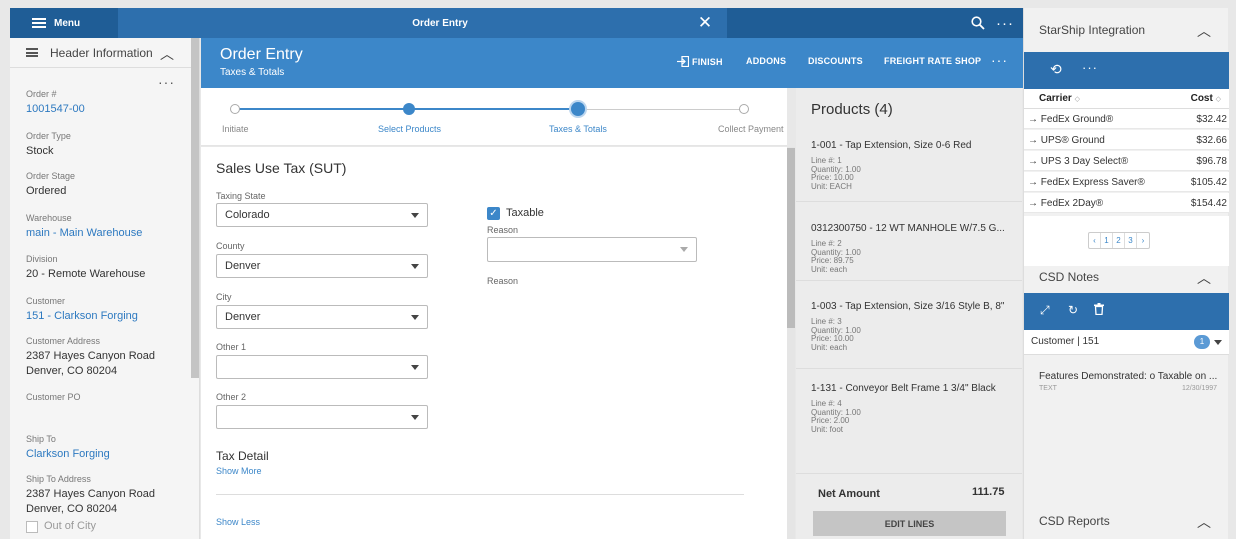 The height and width of the screenshot is (539, 1236). Describe the element at coordinates (1200, 388) in the screenshot. I see `note-date: 12/30/1997` at that location.